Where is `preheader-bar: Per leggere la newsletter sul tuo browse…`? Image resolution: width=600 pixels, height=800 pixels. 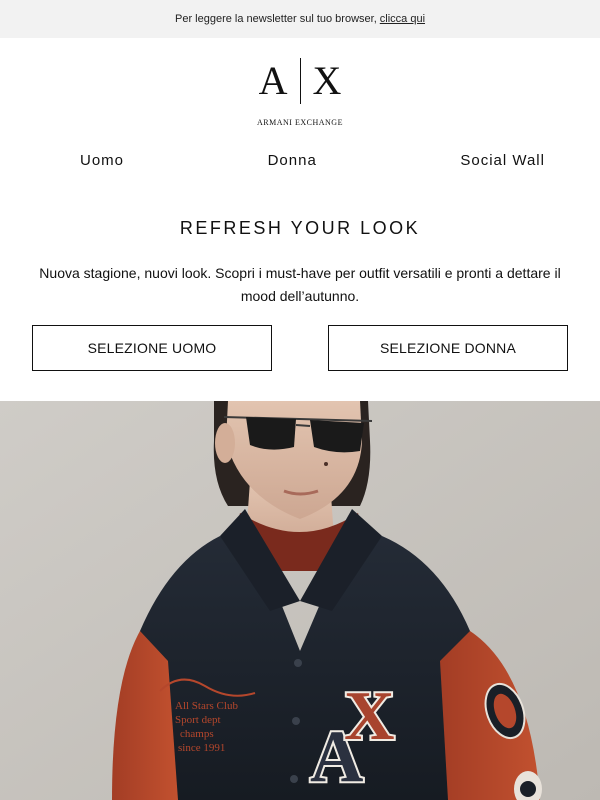 preheader-bar: Per leggere la newsletter sul tuo browse… is located at coordinates (300, 19).